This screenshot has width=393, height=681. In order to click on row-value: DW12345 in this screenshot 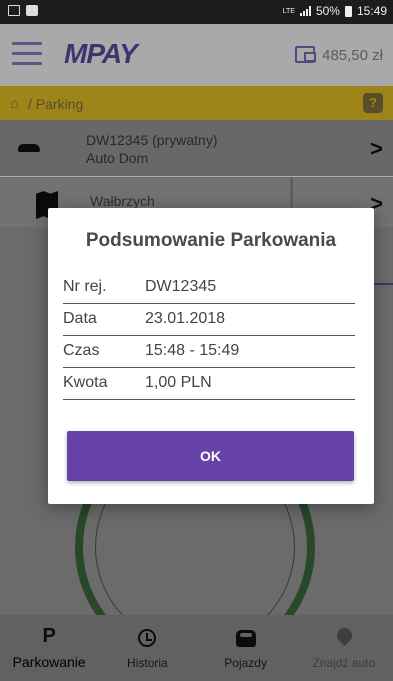, I will do `click(181, 286)`.